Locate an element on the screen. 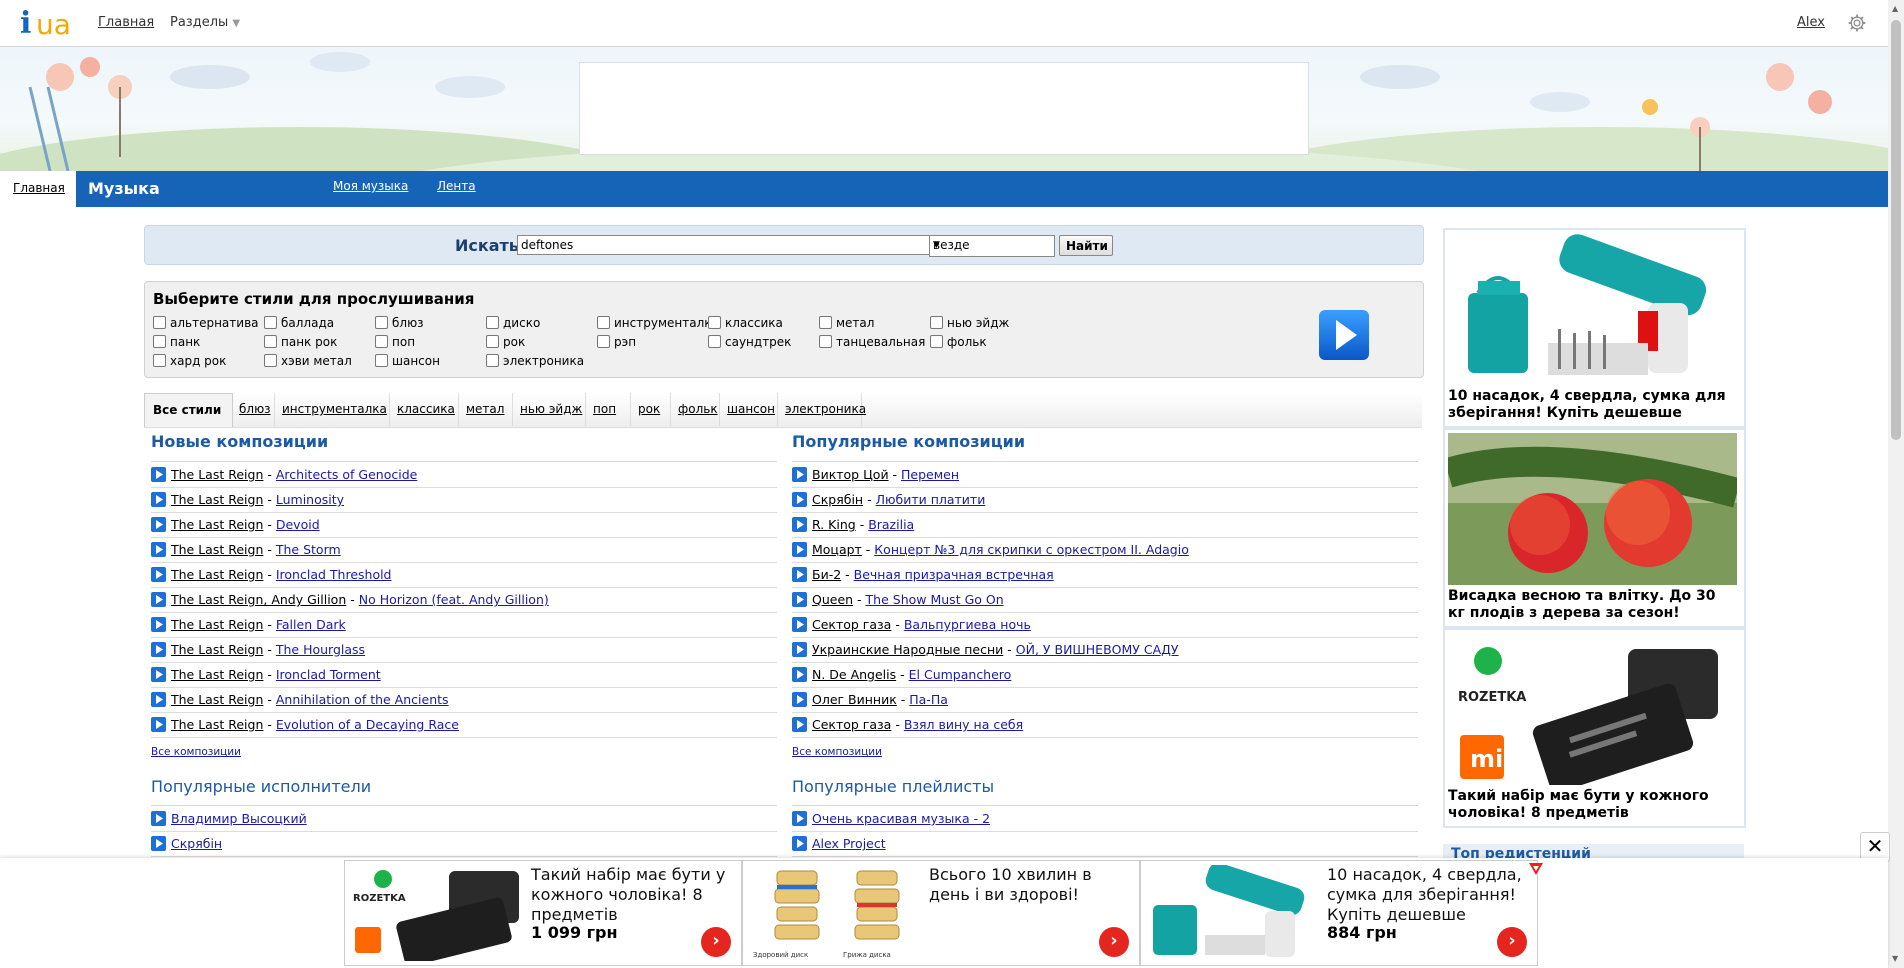 The height and width of the screenshot is (968, 1904). style-checkbox: саундтрек is located at coordinates (749, 342).